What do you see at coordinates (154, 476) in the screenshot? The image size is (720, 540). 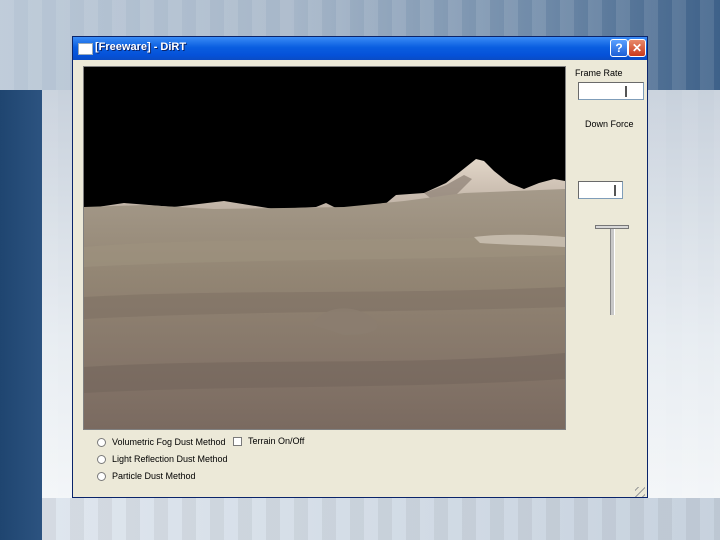 I see `method-label: Particle Dust Method` at bounding box center [154, 476].